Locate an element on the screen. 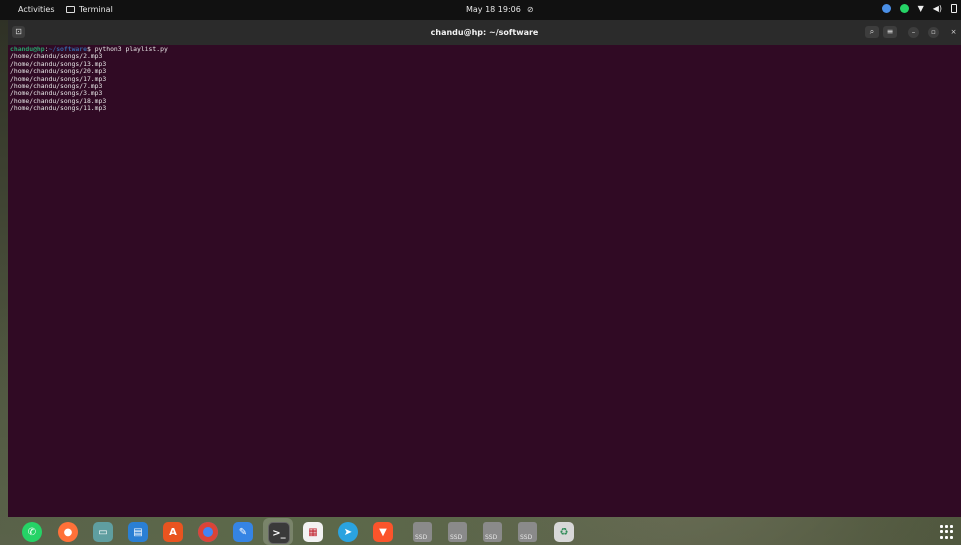 The image size is (961, 545). output-line: /home/chandu/songs/11.mp3 is located at coordinates (58, 108).